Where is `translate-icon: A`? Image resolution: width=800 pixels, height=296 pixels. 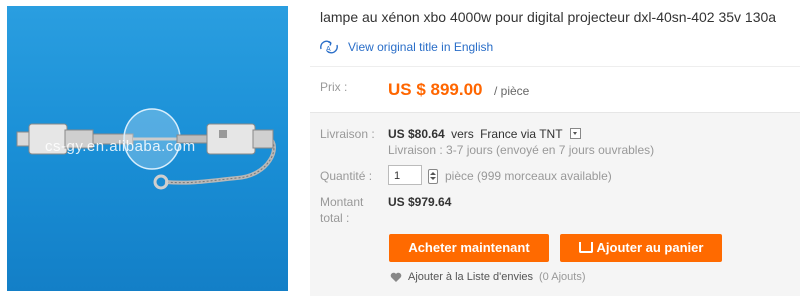
translate-icon: A is located at coordinates (329, 47).